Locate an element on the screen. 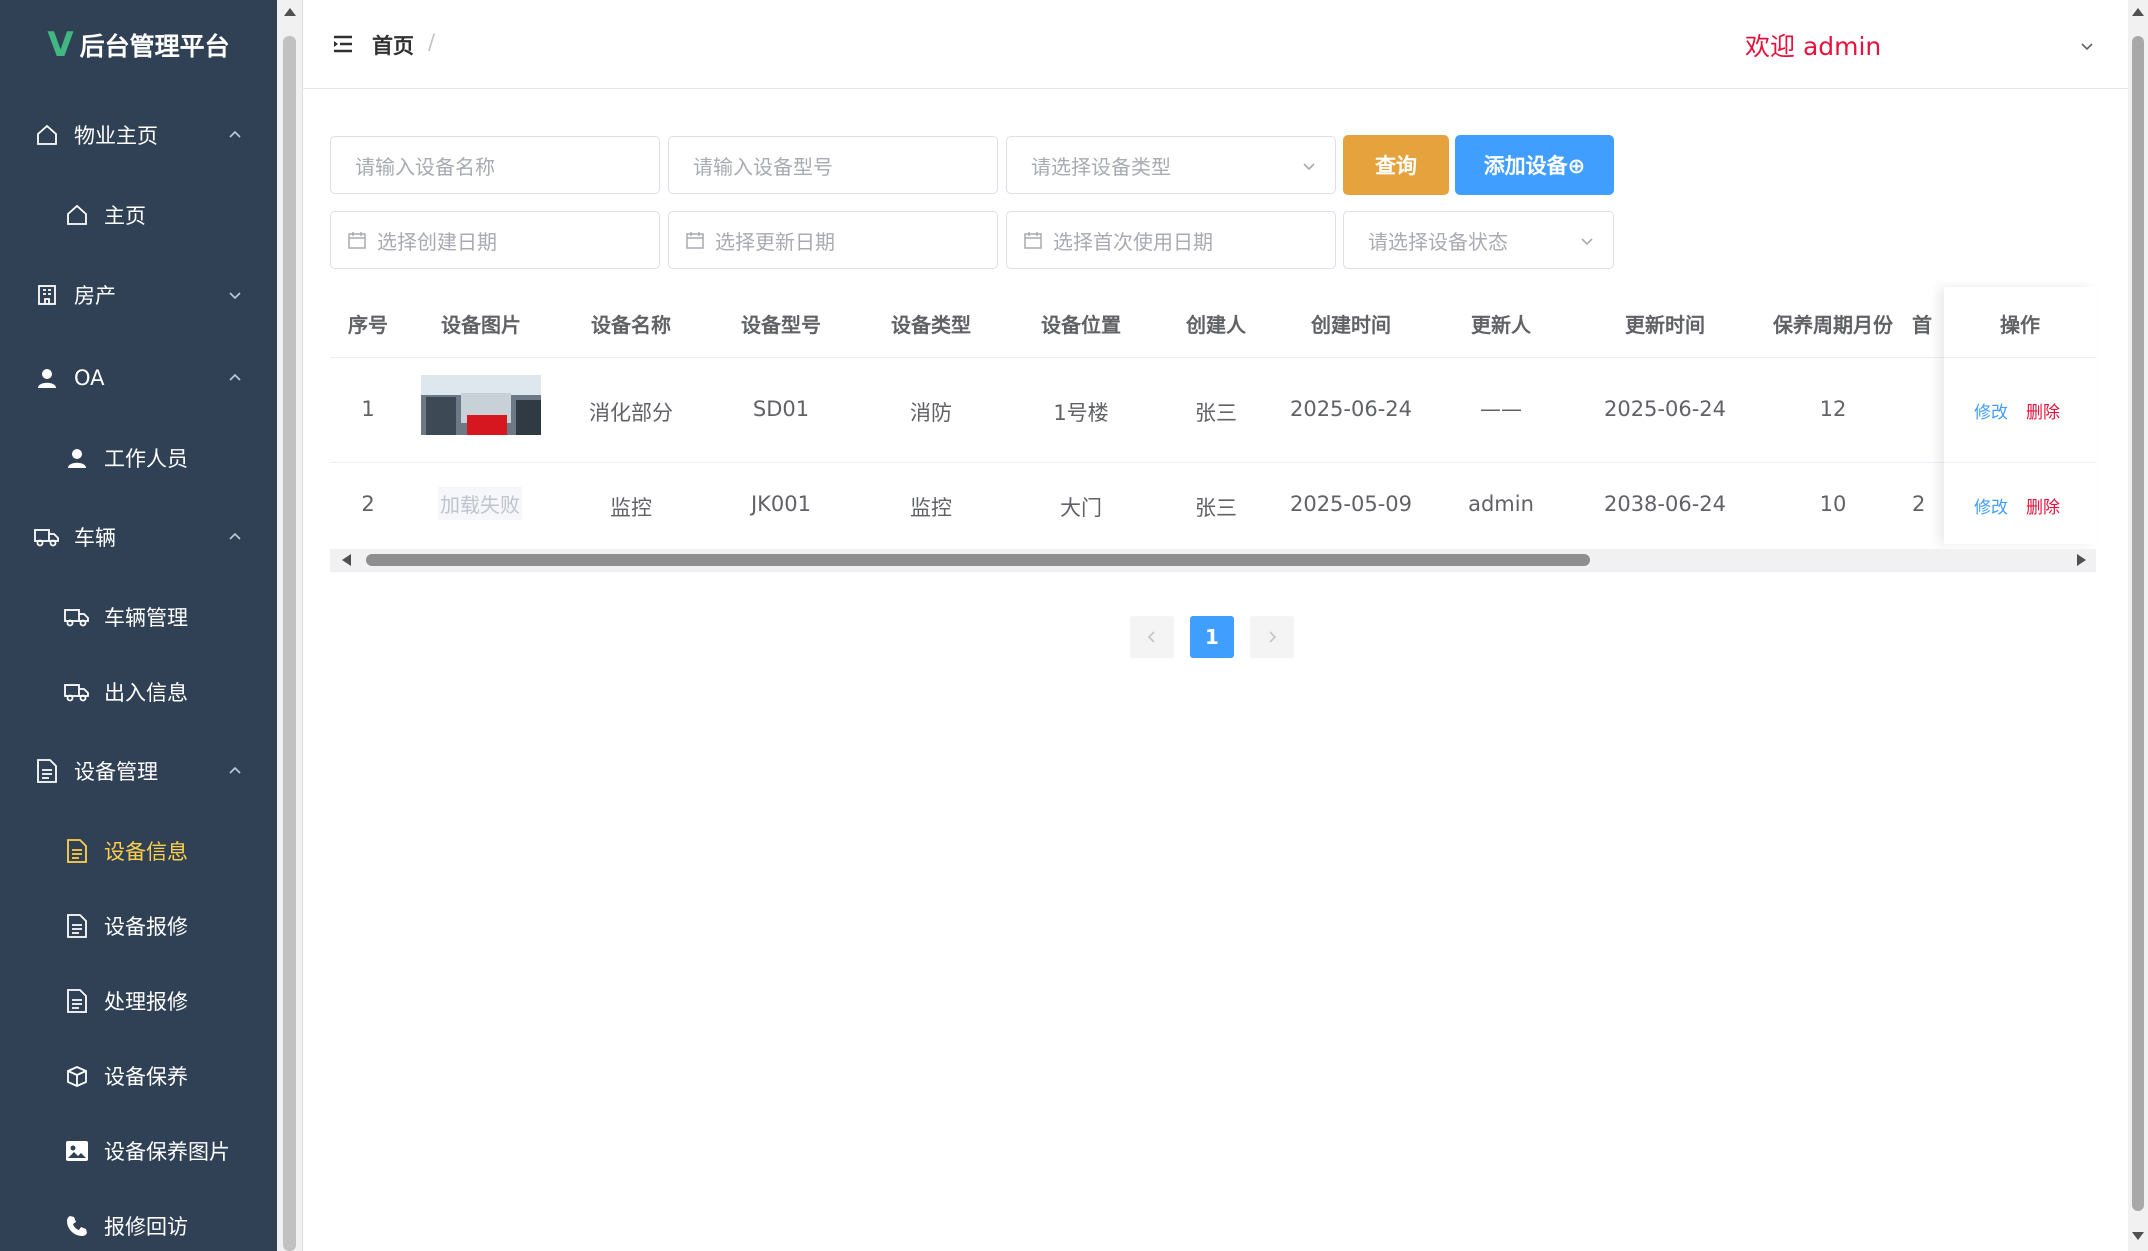  sidebar-item-label: 设备信息 is located at coordinates (146, 852).